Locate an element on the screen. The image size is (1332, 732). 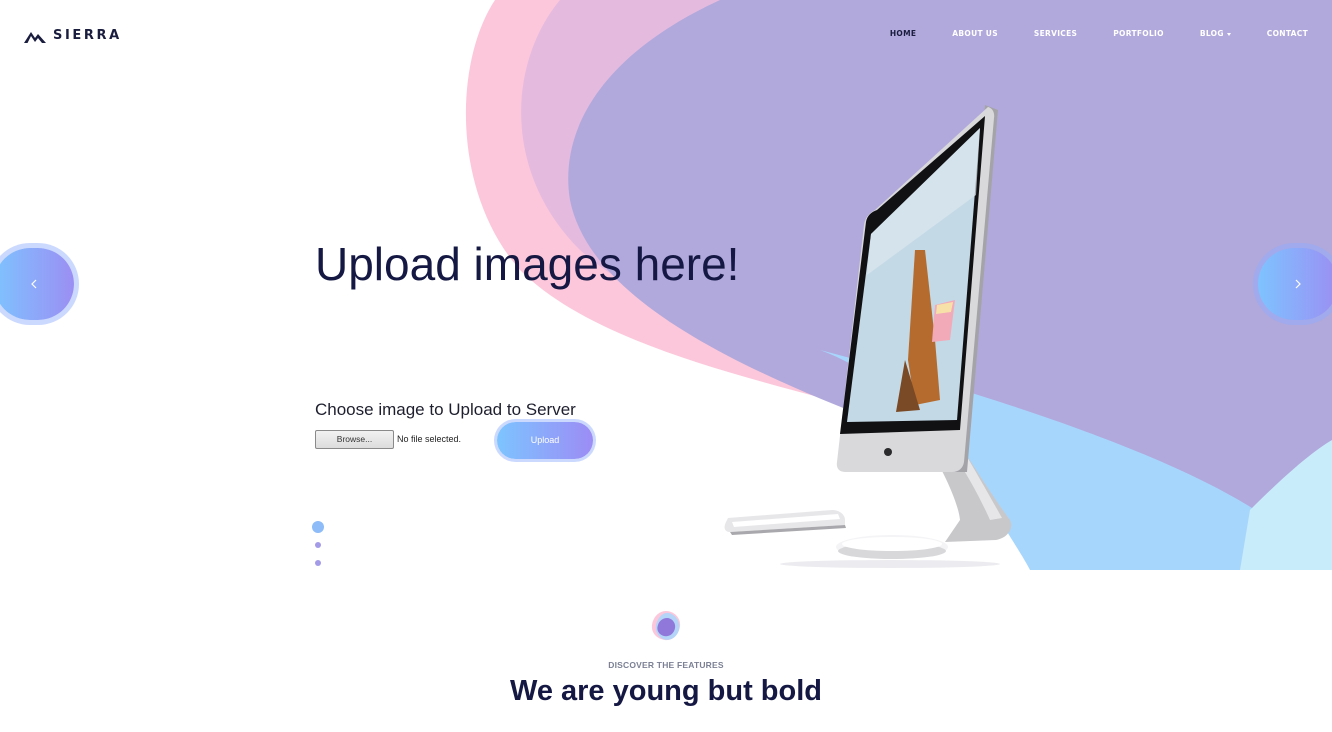
features-title: We are young but bold is located at coordinates (666, 691).